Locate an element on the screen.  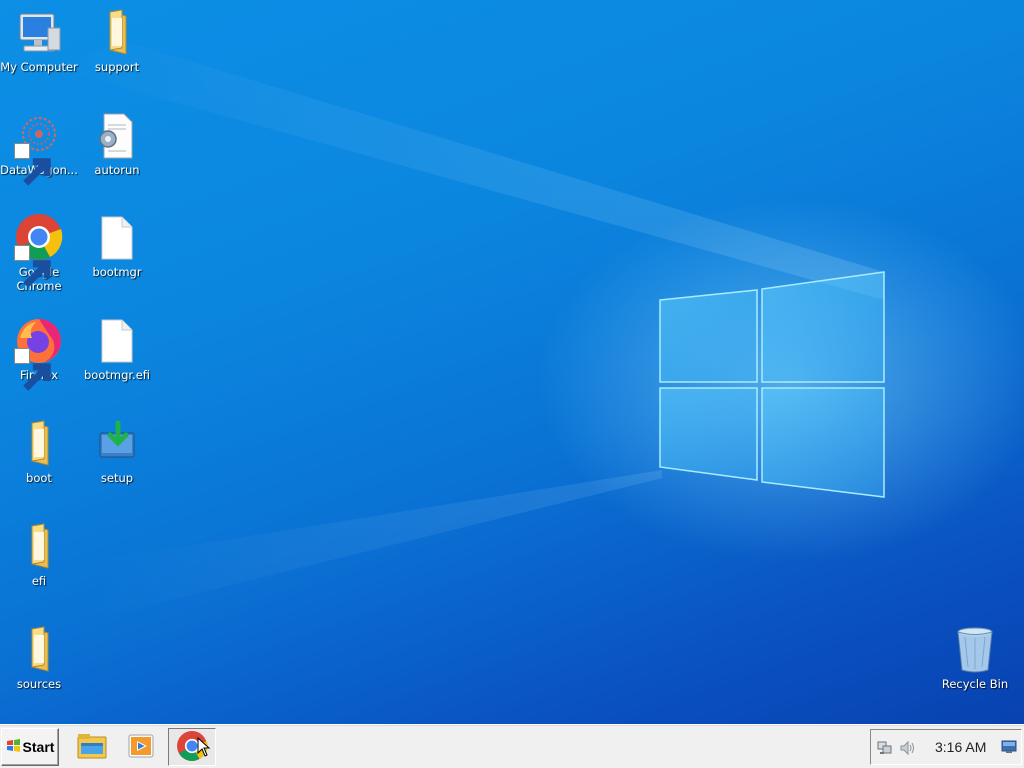
desktop-icon-firefox: Firefox is located at coordinates (39, 353).